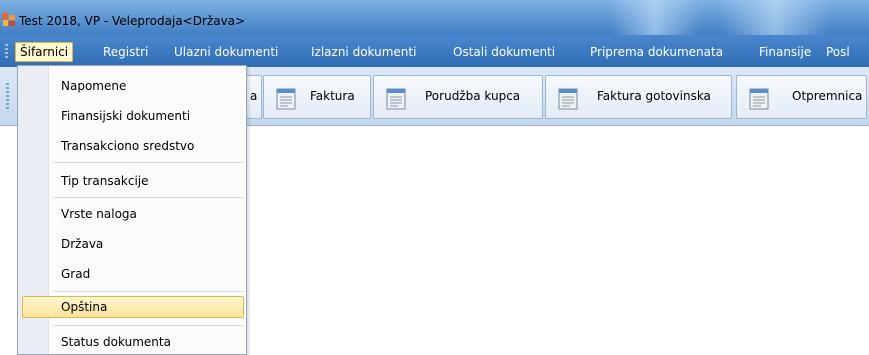  I want to click on menu-item-transakciono-sredstvo: Transakciono sredstvo, so click(127, 146).